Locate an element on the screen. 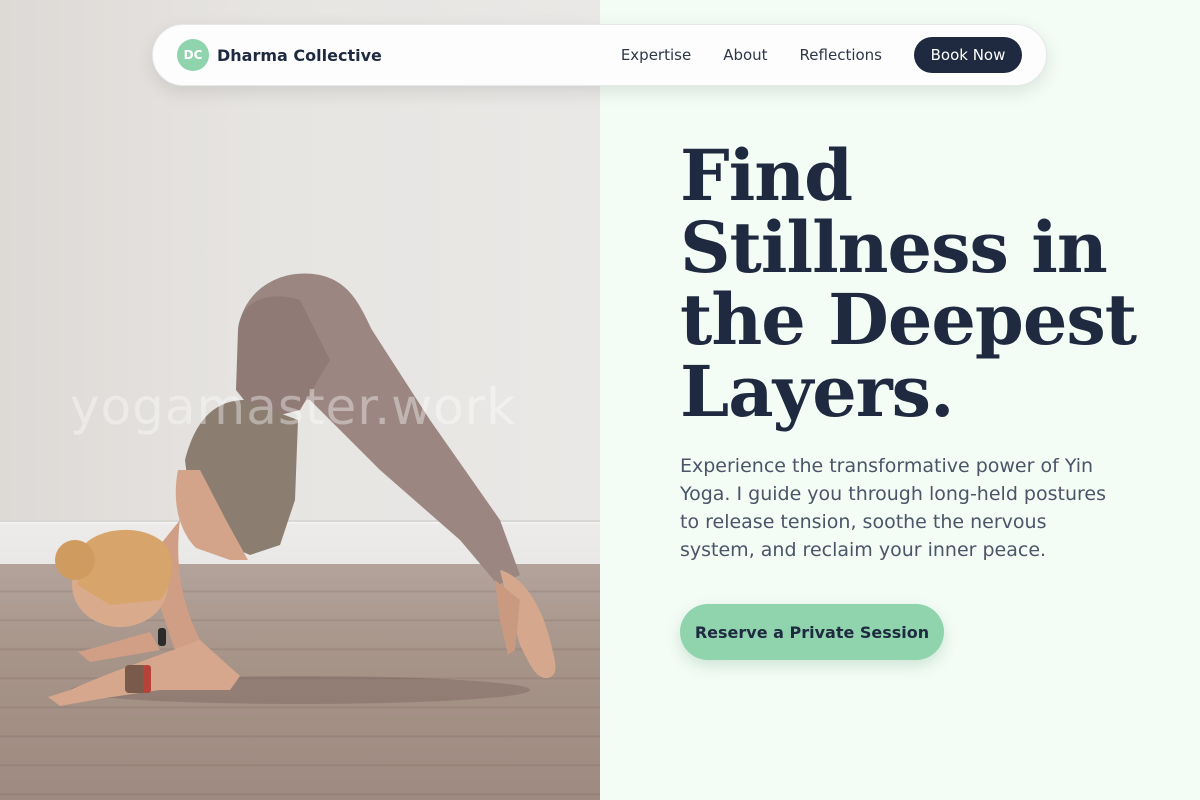 This screenshot has width=1200, height=800. photo-watermark: yogamaster.work is located at coordinates (293, 407).